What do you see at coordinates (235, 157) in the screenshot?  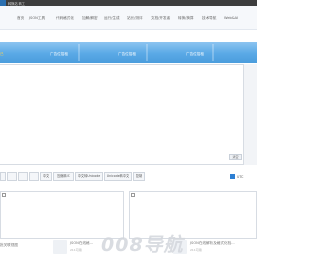 I see `clear-button: 清空` at bounding box center [235, 157].